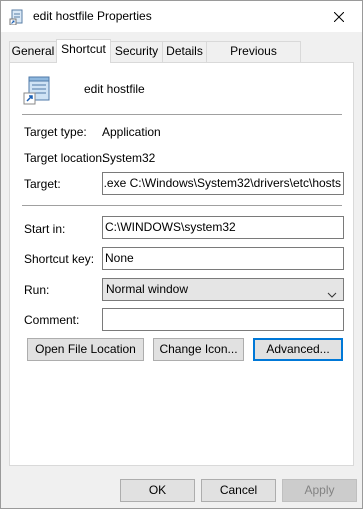 This screenshot has height=509, width=363. What do you see at coordinates (52, 320) in the screenshot?
I see `comment-label: Comment:` at bounding box center [52, 320].